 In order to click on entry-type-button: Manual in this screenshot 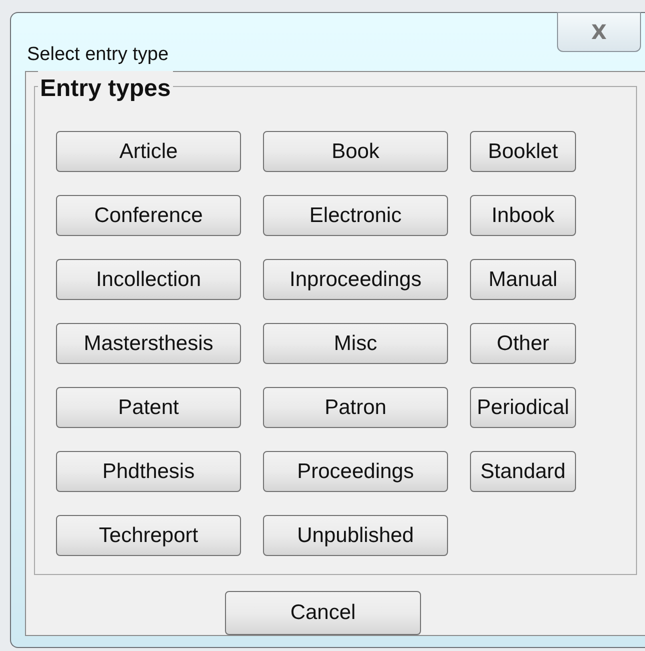, I will do `click(523, 279)`.